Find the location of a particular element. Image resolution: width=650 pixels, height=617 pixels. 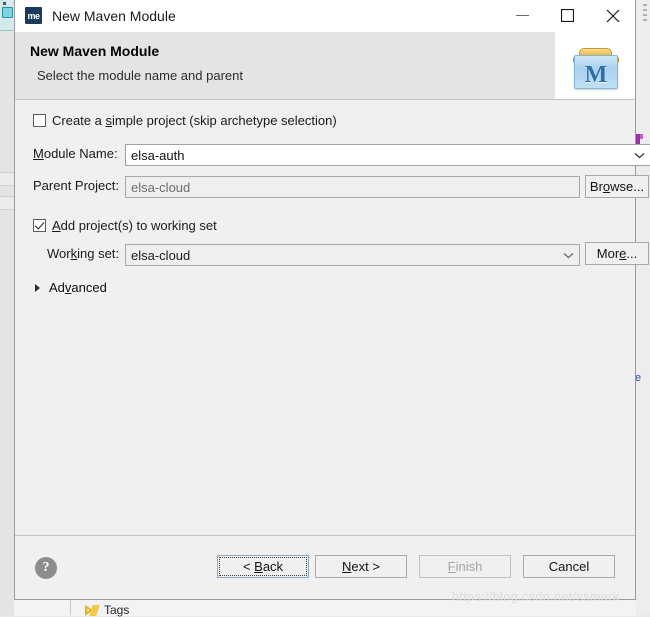

watermark: https://blog.csdn.net/ssmark is located at coordinates (536, 596).